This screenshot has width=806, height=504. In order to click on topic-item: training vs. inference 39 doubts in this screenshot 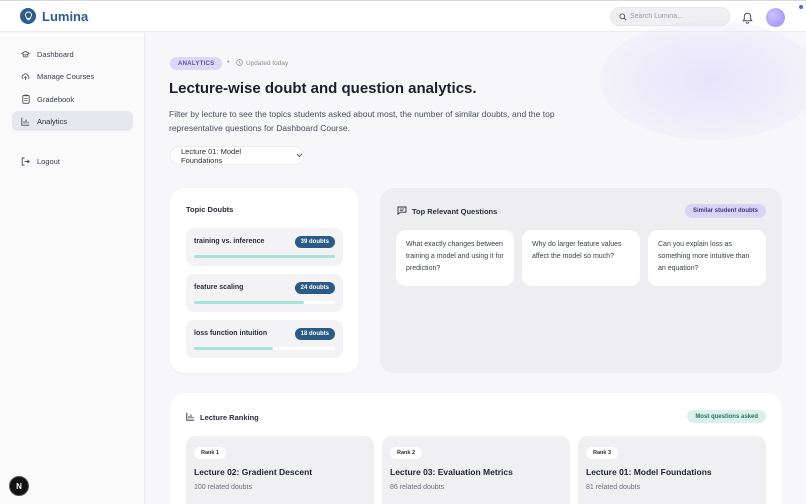, I will do `click(264, 247)`.